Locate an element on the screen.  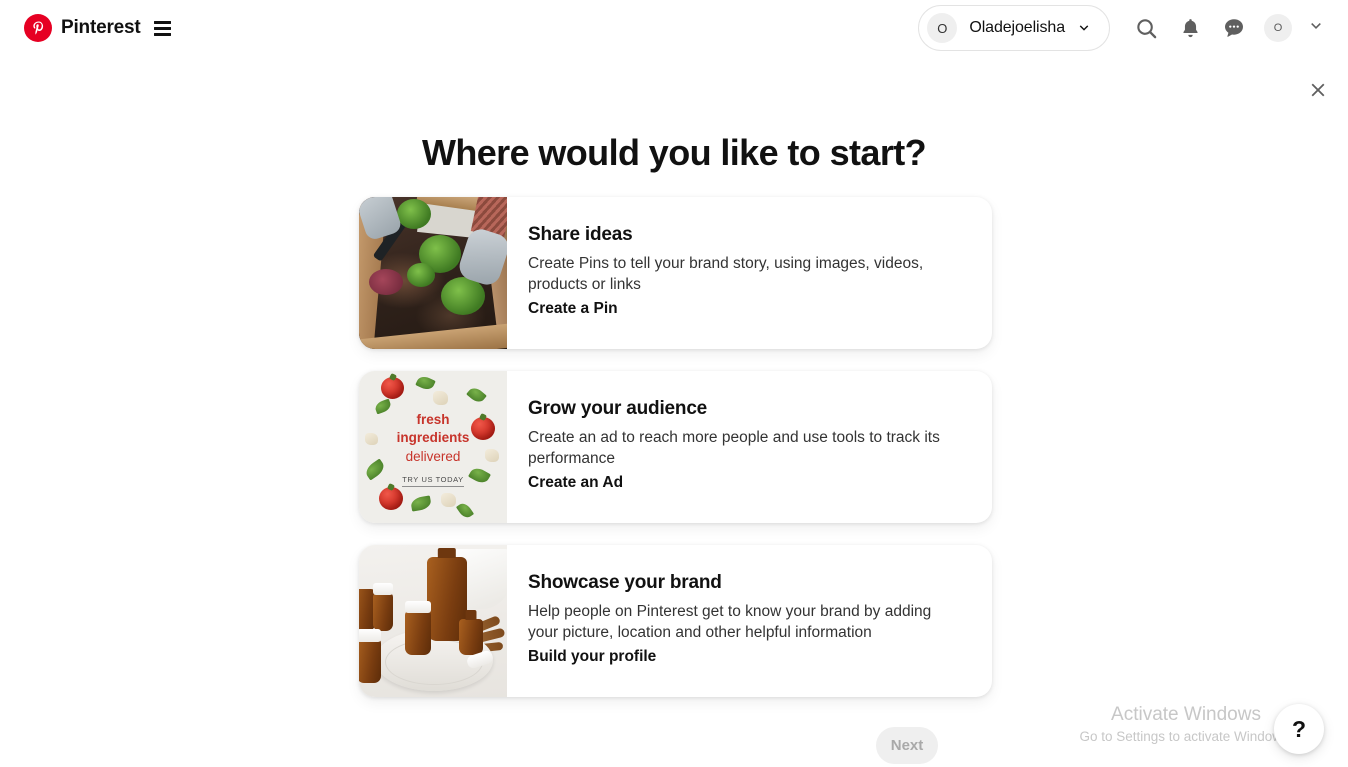
ad-cta-label: TRY US TODAY is located at coordinates (433, 481).